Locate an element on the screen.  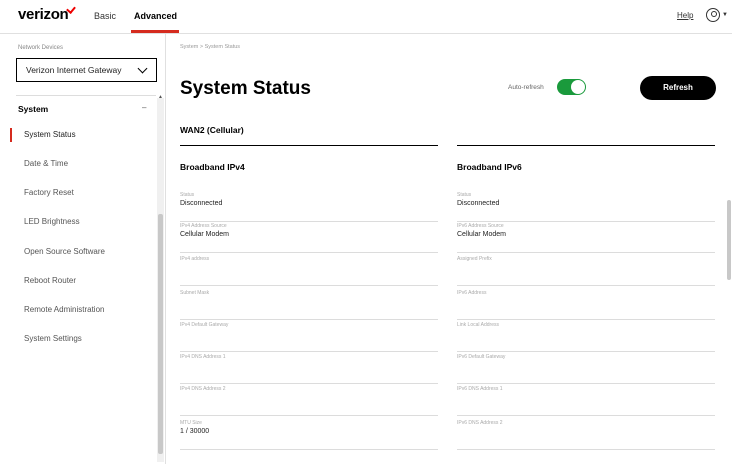
device-select-value: Verizon Internet Gateway is located at coordinates (74, 70).